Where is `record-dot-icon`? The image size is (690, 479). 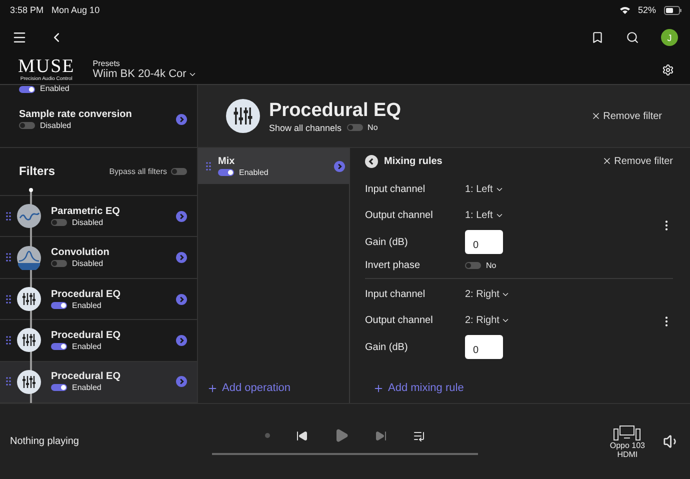
record-dot-icon is located at coordinates (267, 435).